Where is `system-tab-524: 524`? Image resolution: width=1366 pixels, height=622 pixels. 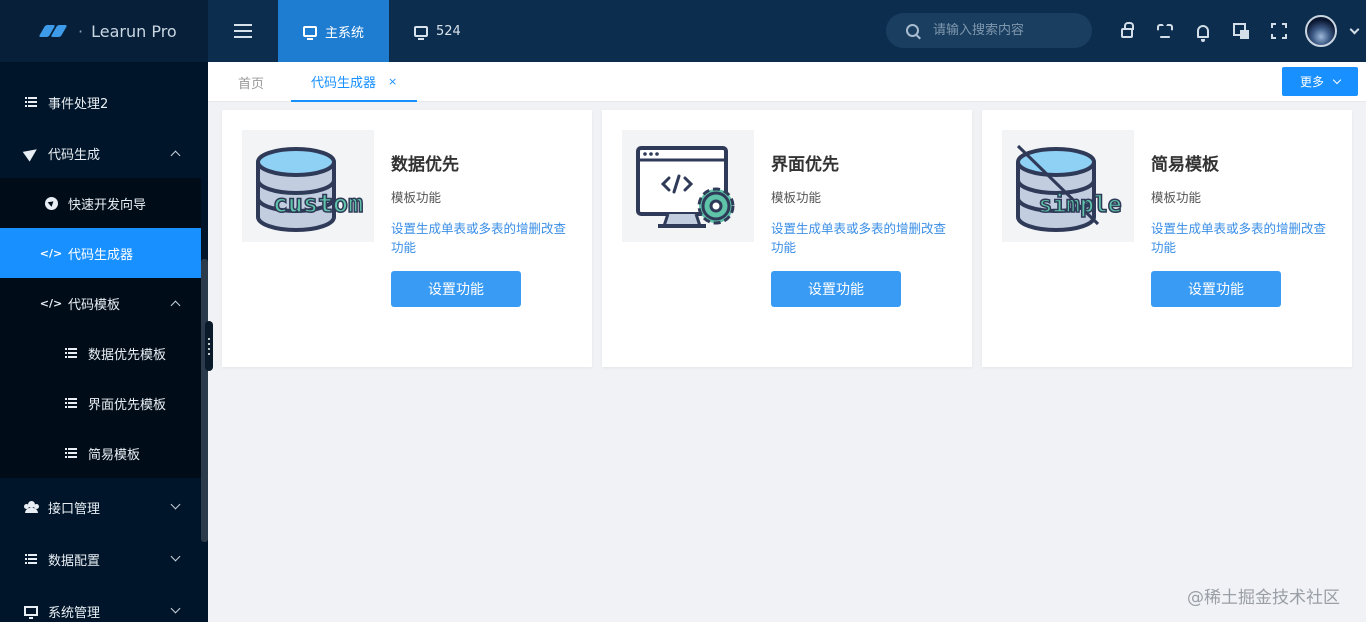
system-tab-524: 524 is located at coordinates (437, 31).